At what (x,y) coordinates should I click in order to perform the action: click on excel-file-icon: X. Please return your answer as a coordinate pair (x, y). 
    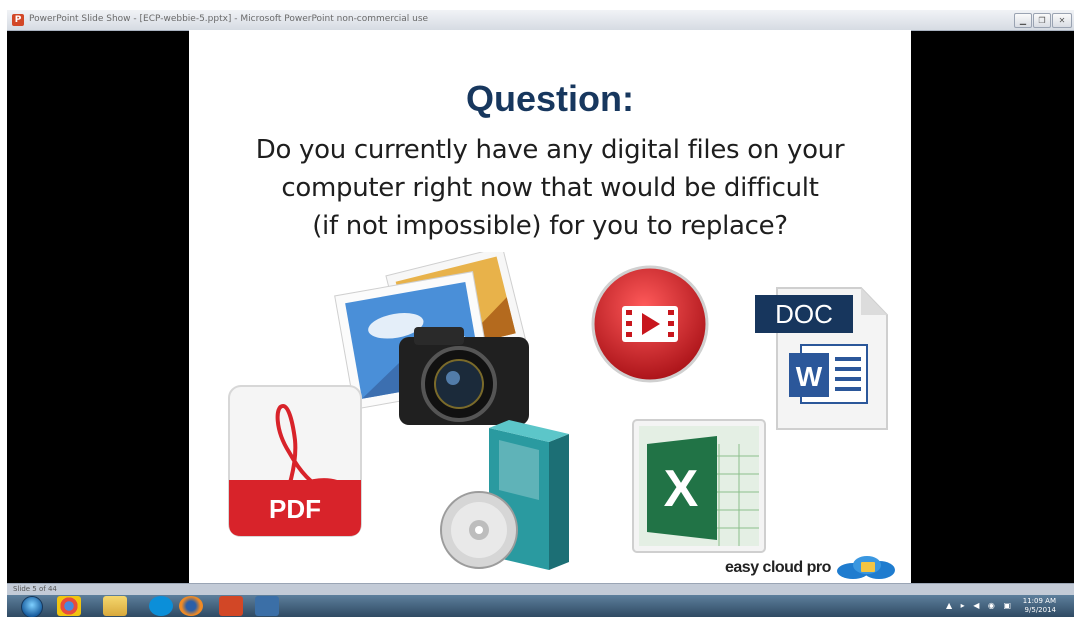
    Looking at the image, I should click on (699, 486).